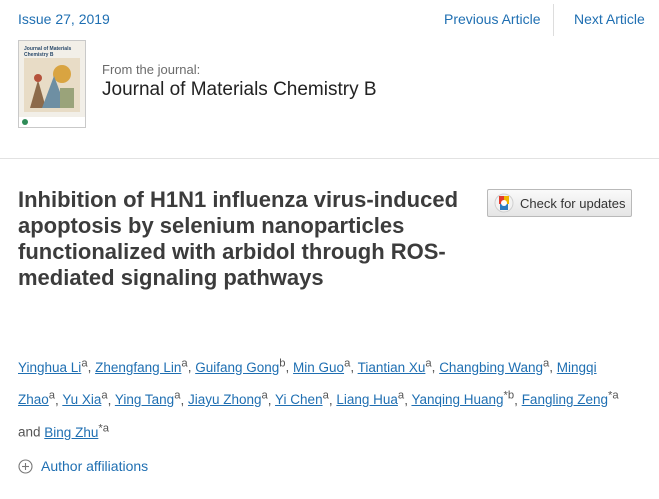 The height and width of the screenshot is (499, 659). I want to click on author-link: Changbing Wang, so click(491, 367).